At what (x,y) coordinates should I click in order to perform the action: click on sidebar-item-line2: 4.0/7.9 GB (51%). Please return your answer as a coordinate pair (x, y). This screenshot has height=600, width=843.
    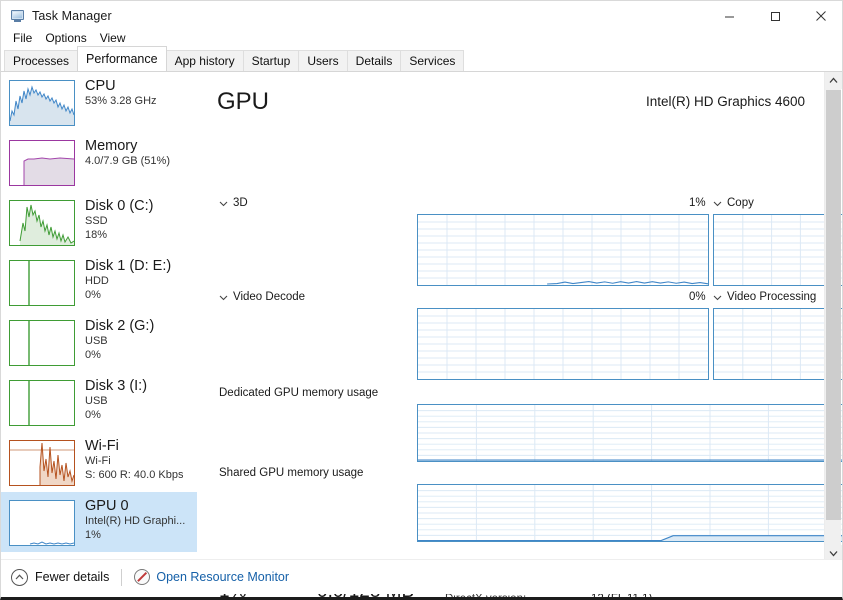
    Looking at the image, I should click on (127, 161).